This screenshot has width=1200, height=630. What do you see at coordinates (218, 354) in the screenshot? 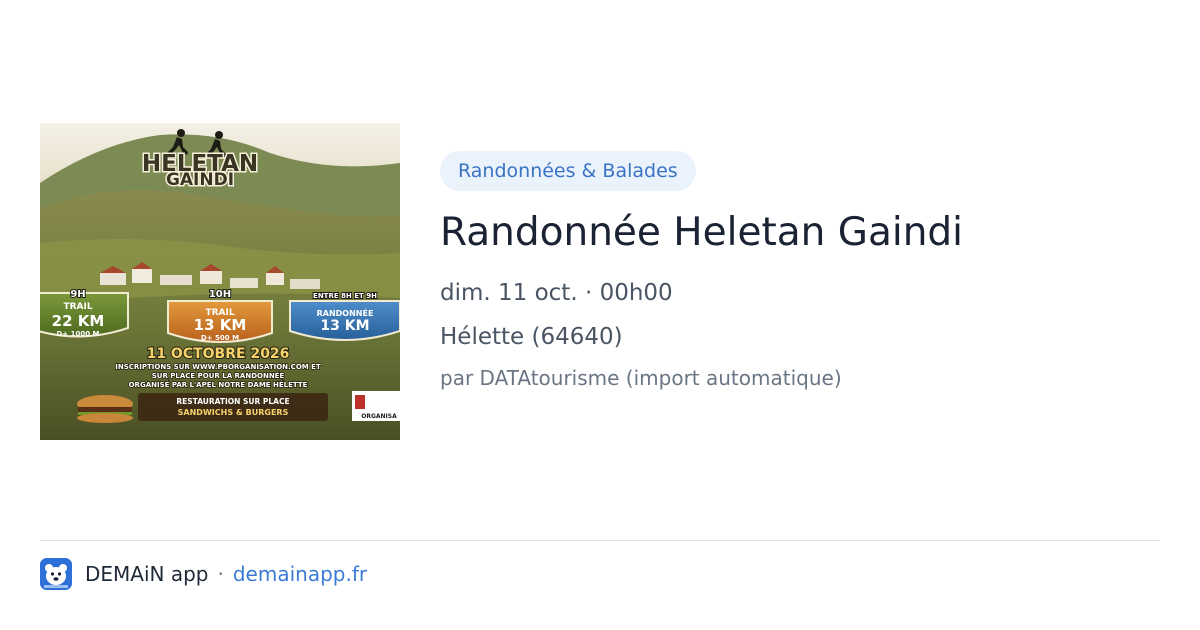
I see `poster-date: 11 OCTOBRE 2026` at bounding box center [218, 354].